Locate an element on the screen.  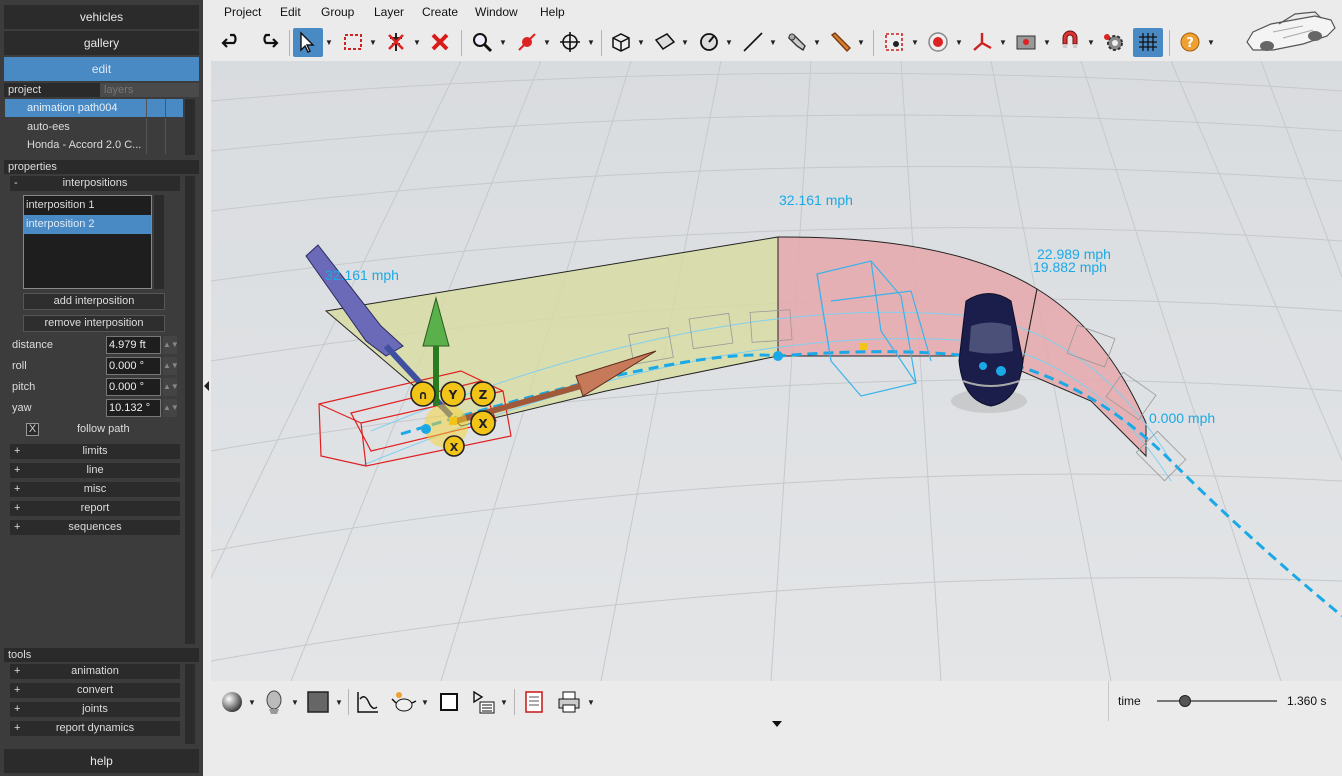
menu-project: Project is located at coordinates (242, 12).